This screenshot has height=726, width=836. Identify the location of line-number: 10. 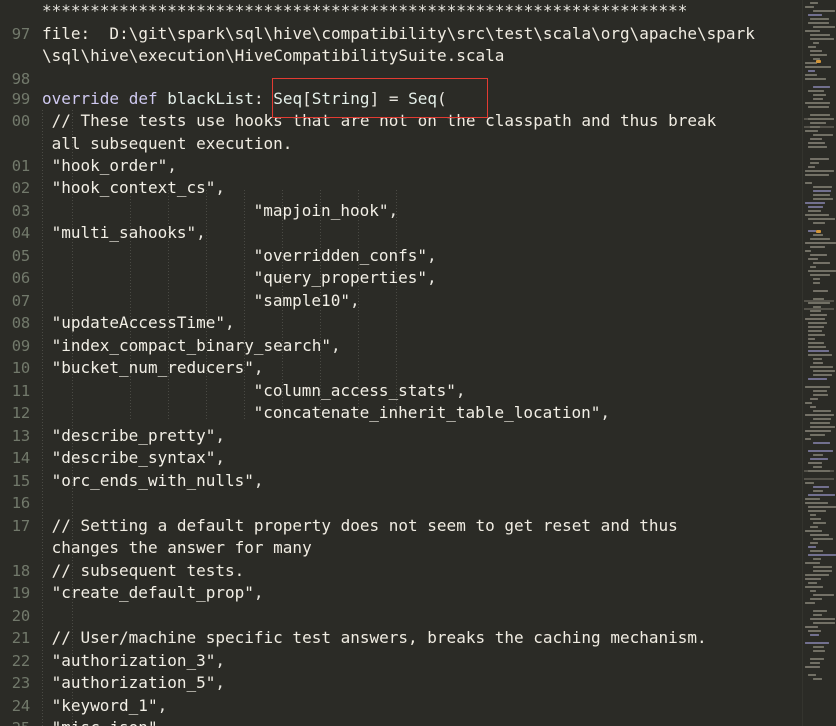
(20, 368).